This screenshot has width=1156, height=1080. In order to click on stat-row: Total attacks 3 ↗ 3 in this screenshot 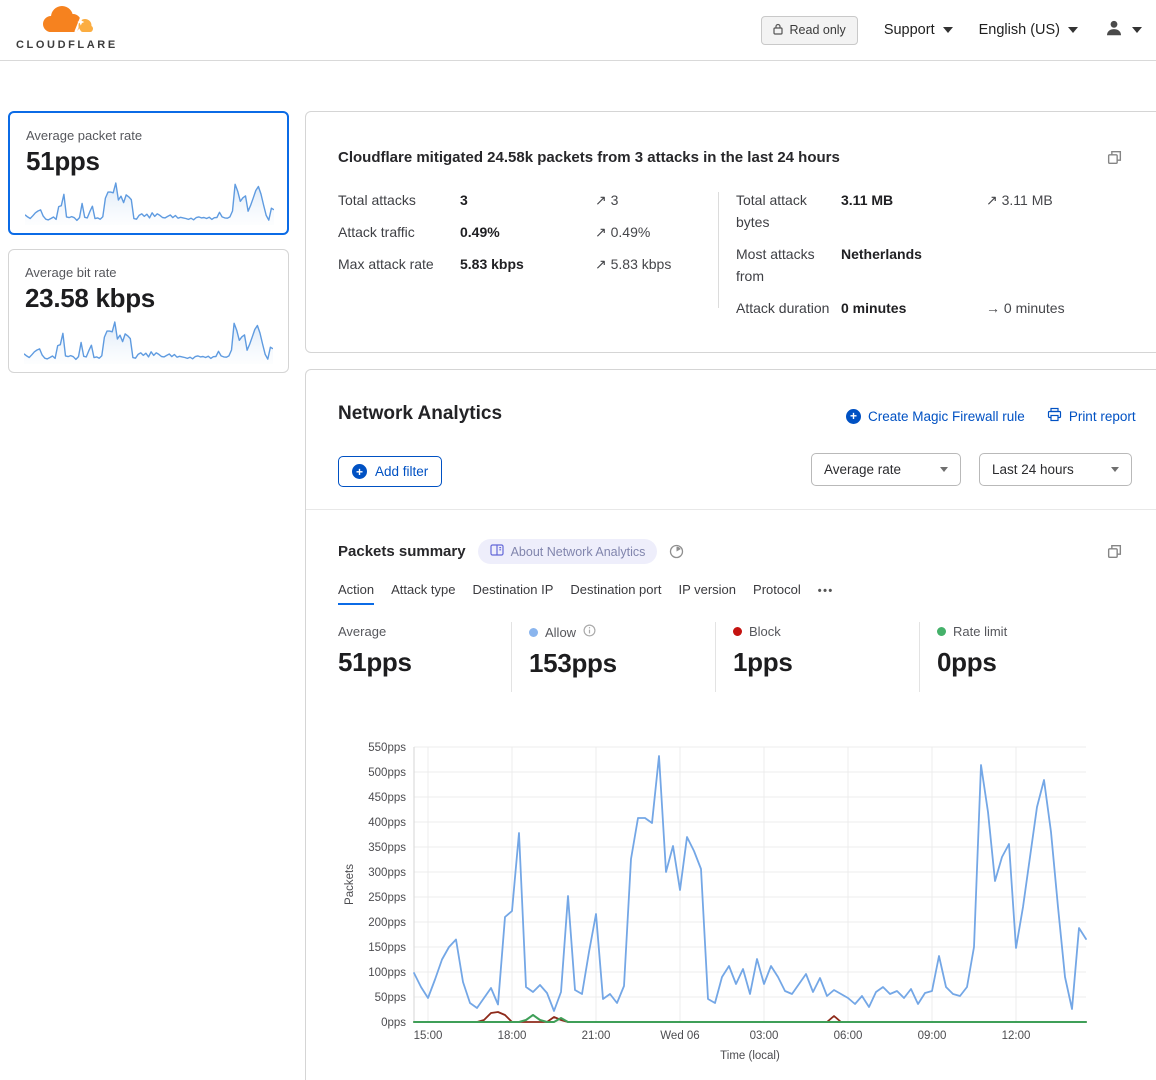, I will do `click(504, 200)`.